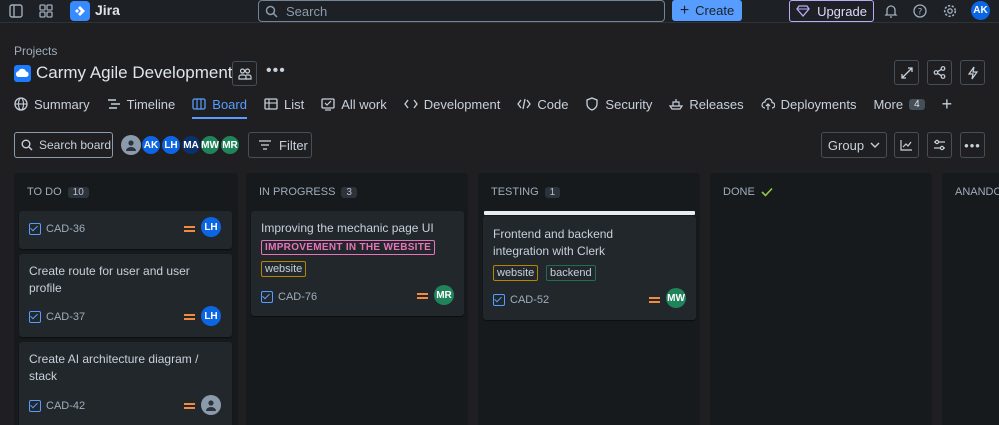 This screenshot has width=999, height=425. Describe the element at coordinates (141, 104) in the screenshot. I see `tab-timeline: Timeline` at that location.